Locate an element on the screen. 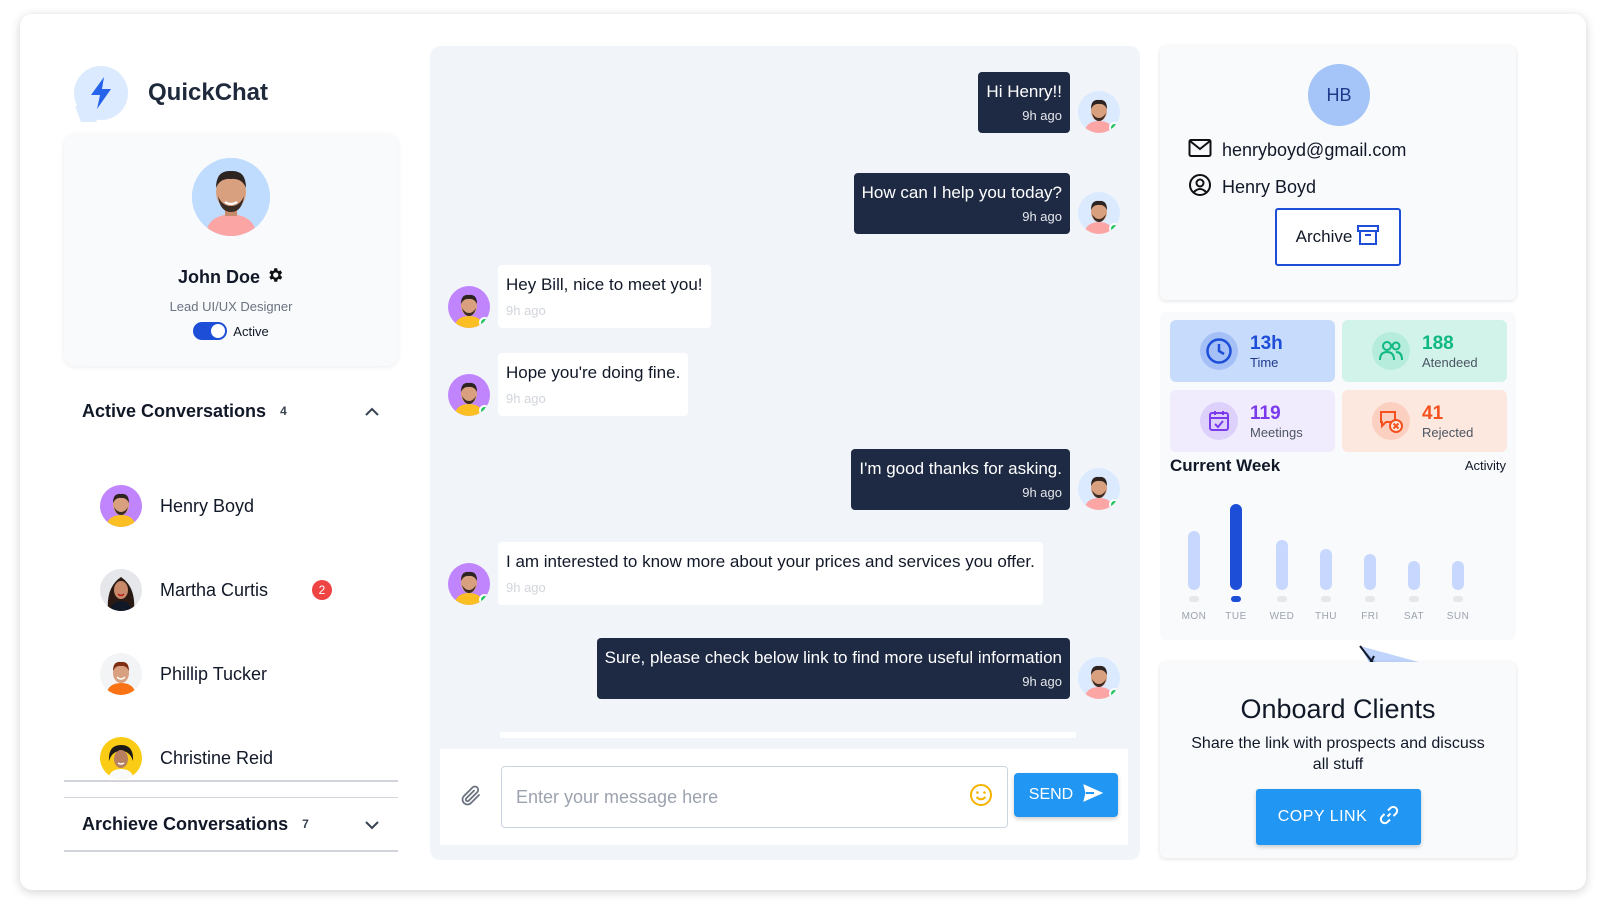  chevron-up-icon is located at coordinates (372, 411).